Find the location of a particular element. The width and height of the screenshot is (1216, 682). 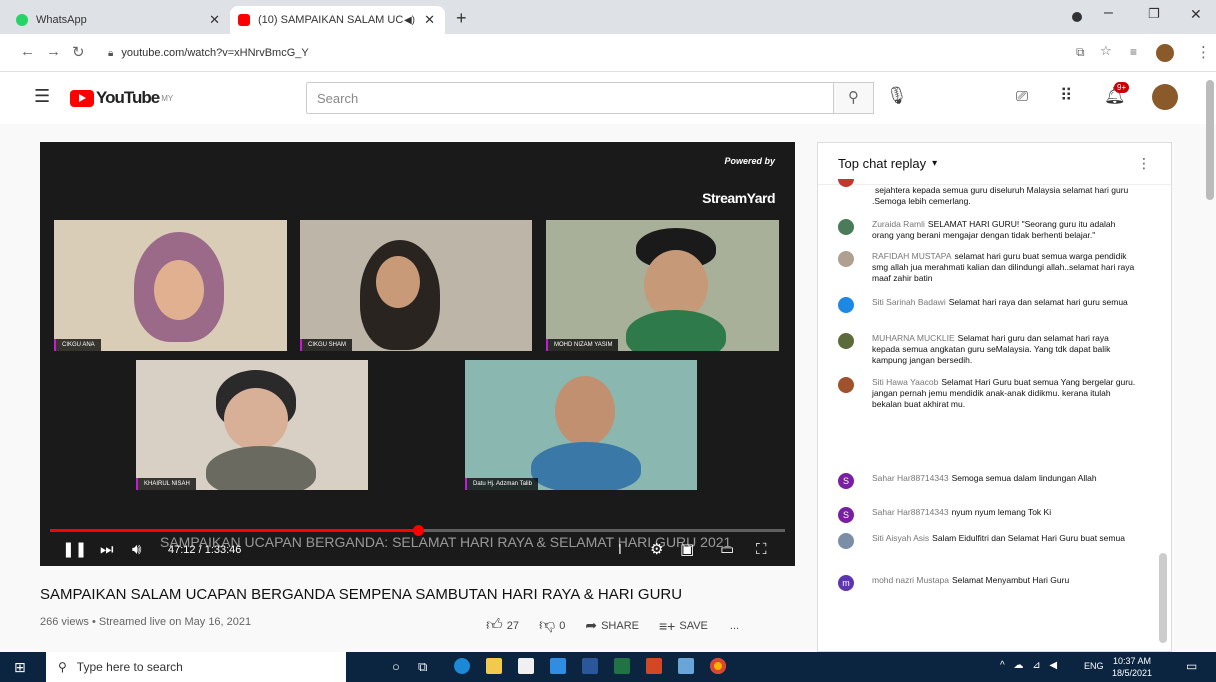

hamburger-menu-icon: ☰ is located at coordinates (42, 96).